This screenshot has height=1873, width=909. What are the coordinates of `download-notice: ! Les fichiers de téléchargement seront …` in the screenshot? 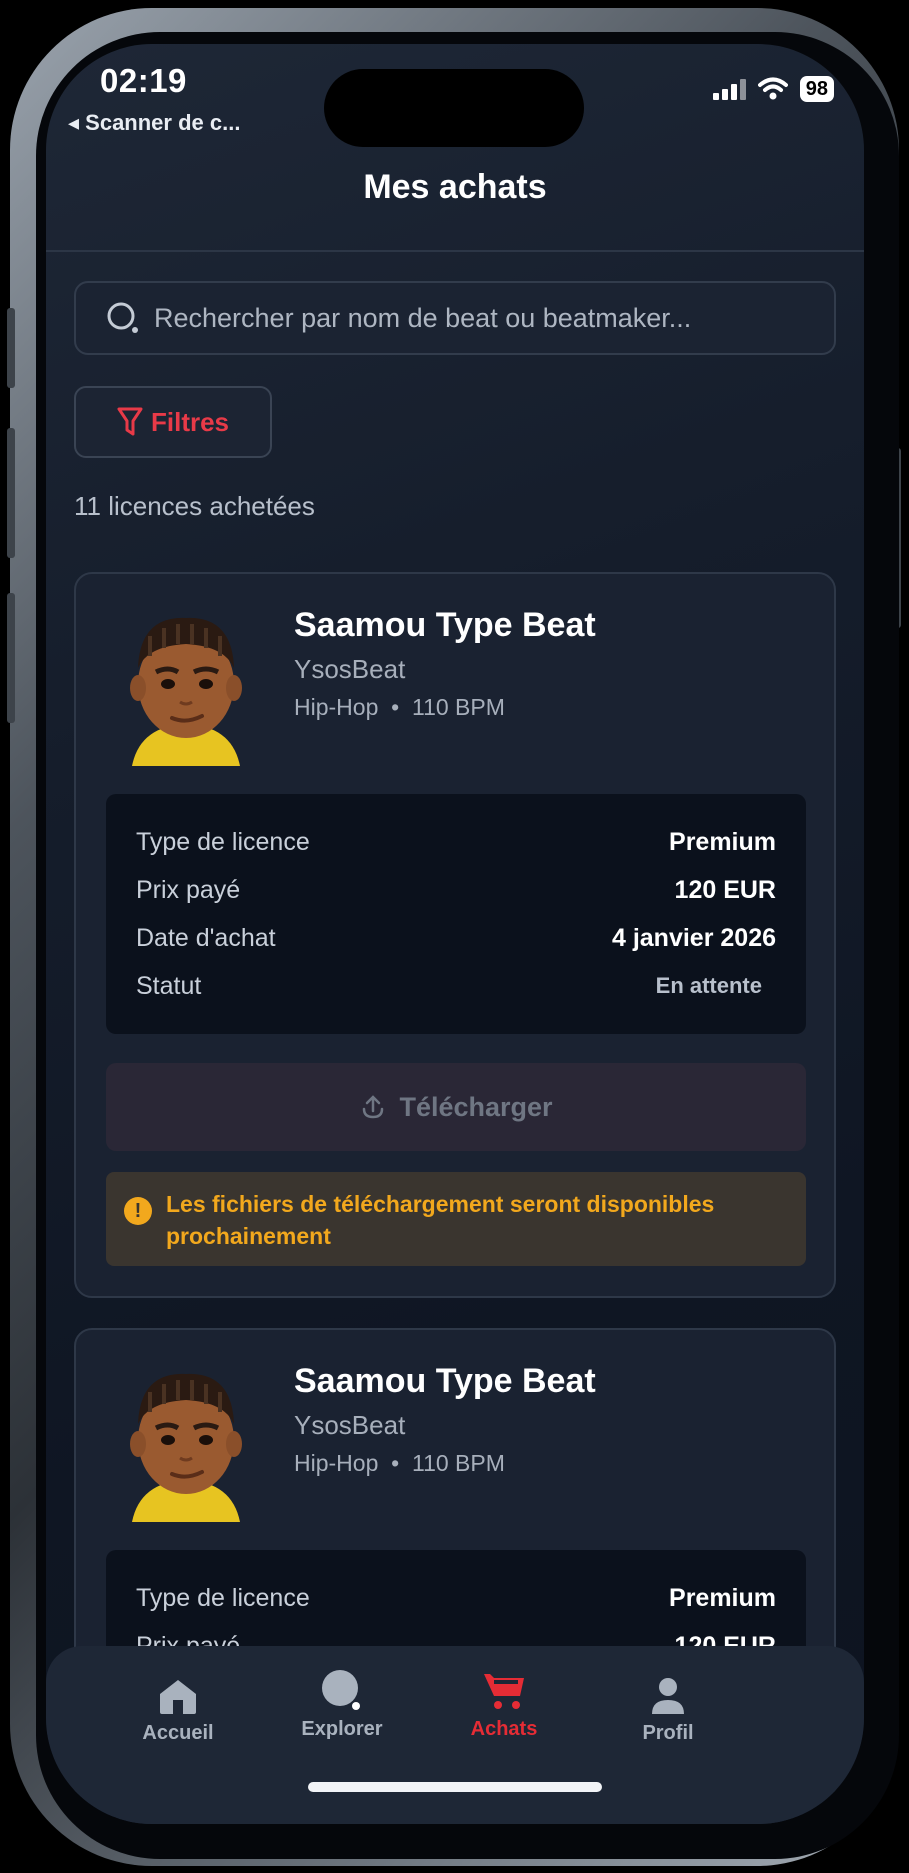 It's located at (456, 1219).